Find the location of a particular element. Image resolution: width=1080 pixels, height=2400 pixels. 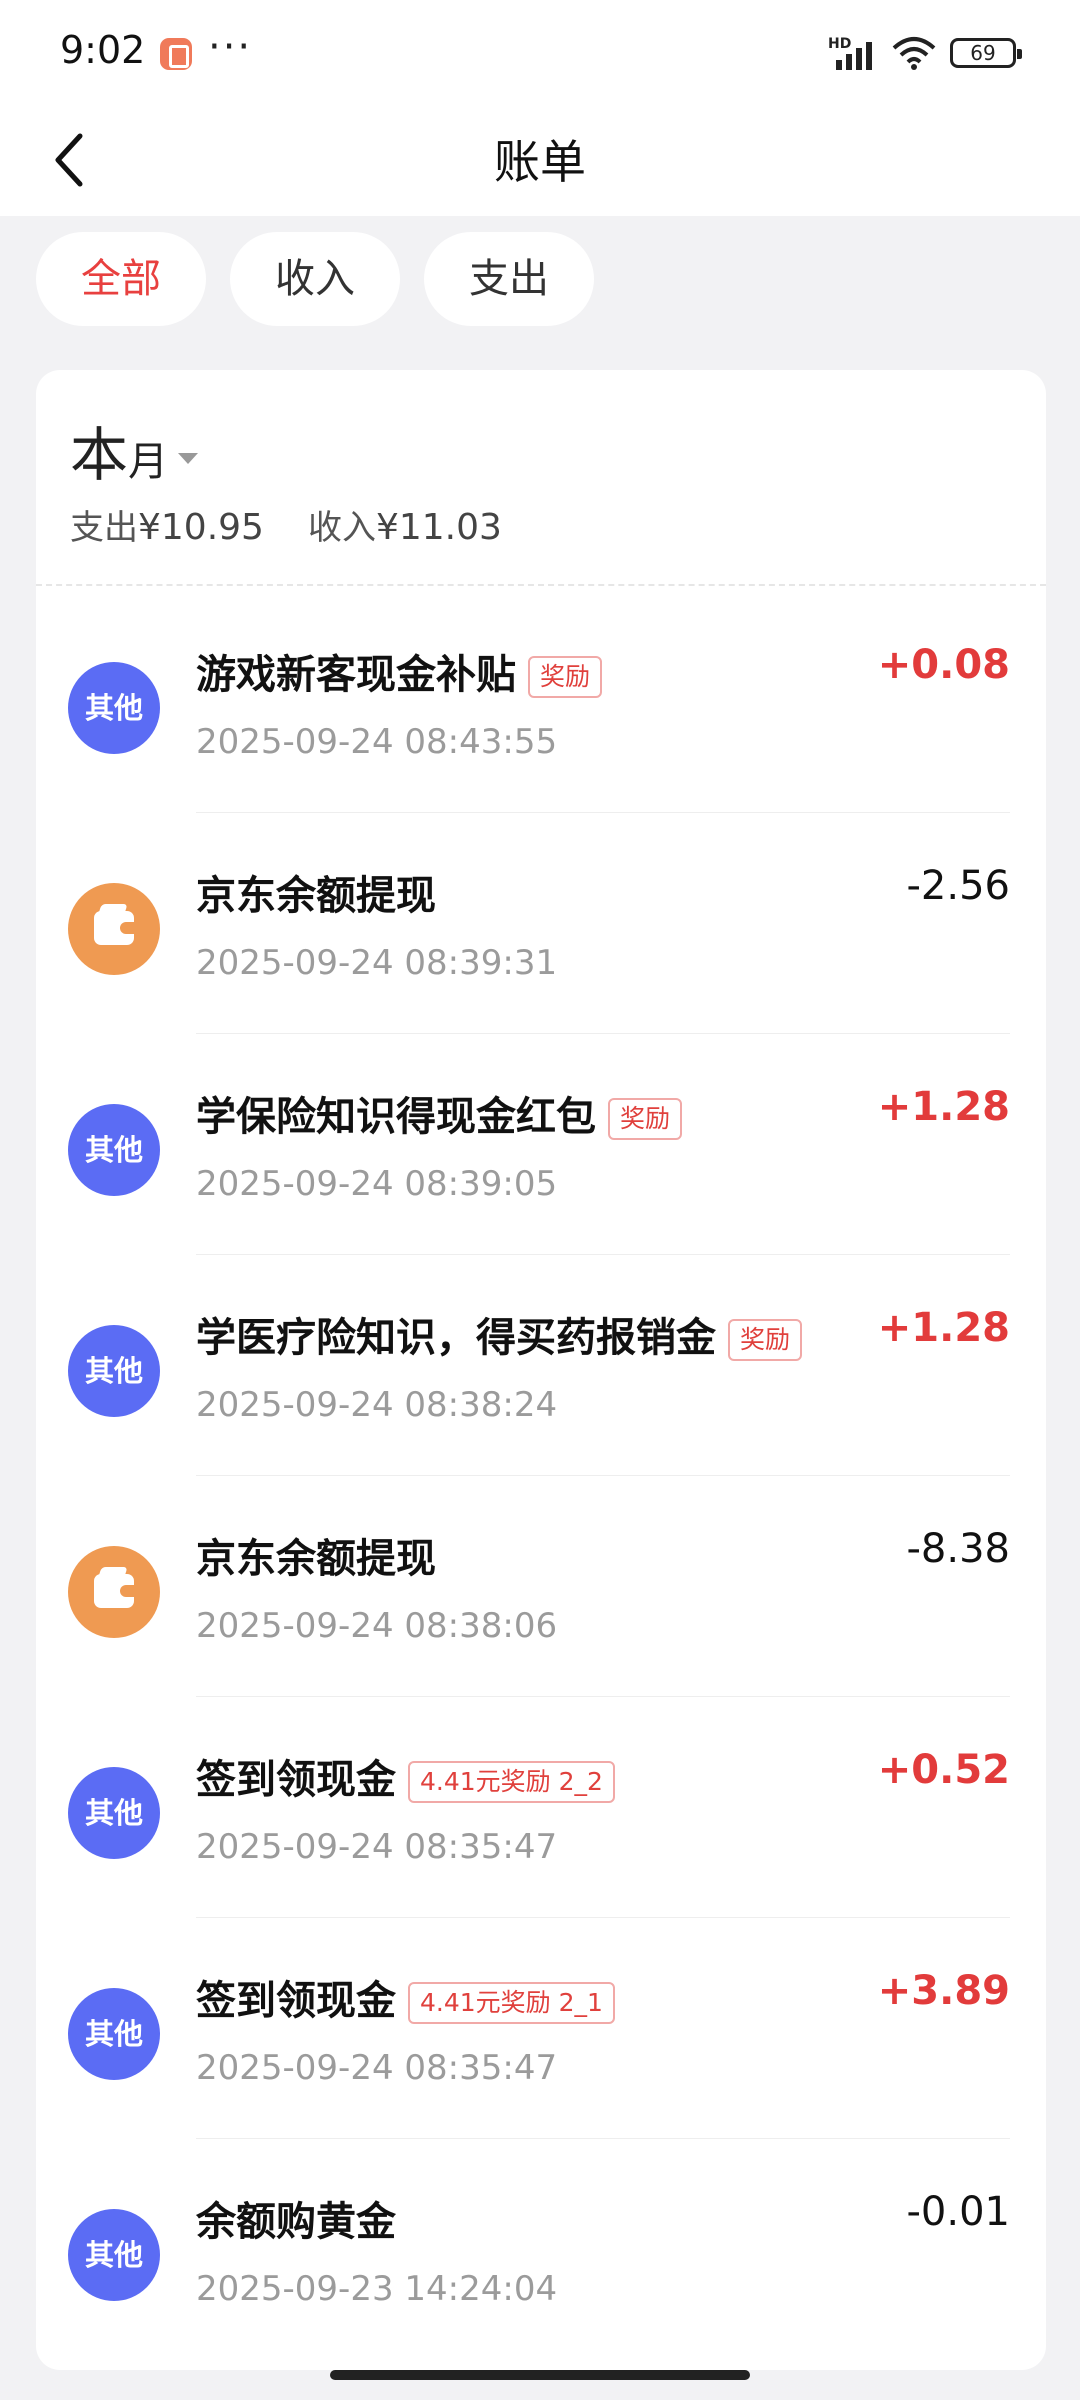

transaction-title-text: 学医疗险知识，得买药报销金 is located at coordinates (456, 1338).